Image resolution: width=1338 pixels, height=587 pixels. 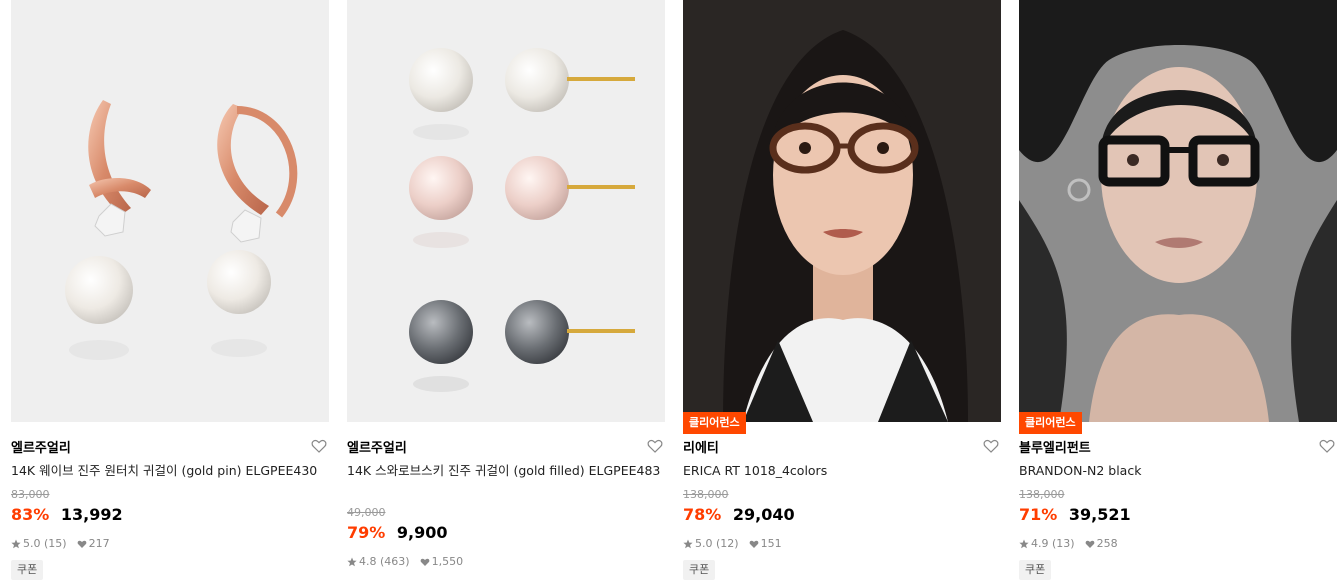 What do you see at coordinates (1040, 543) in the screenshot?
I see `rating: 4.9` at bounding box center [1040, 543].